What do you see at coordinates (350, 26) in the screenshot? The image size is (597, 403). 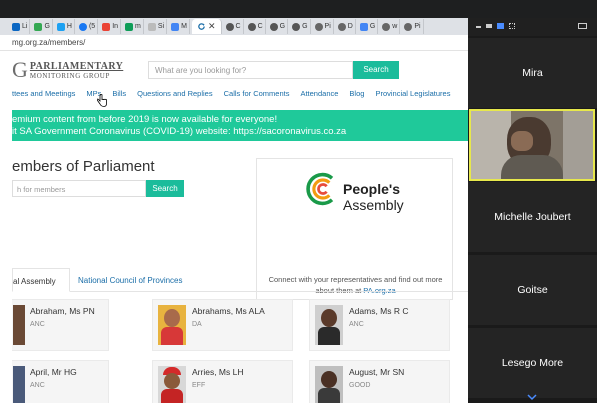 I see `tab-label: D` at bounding box center [350, 26].